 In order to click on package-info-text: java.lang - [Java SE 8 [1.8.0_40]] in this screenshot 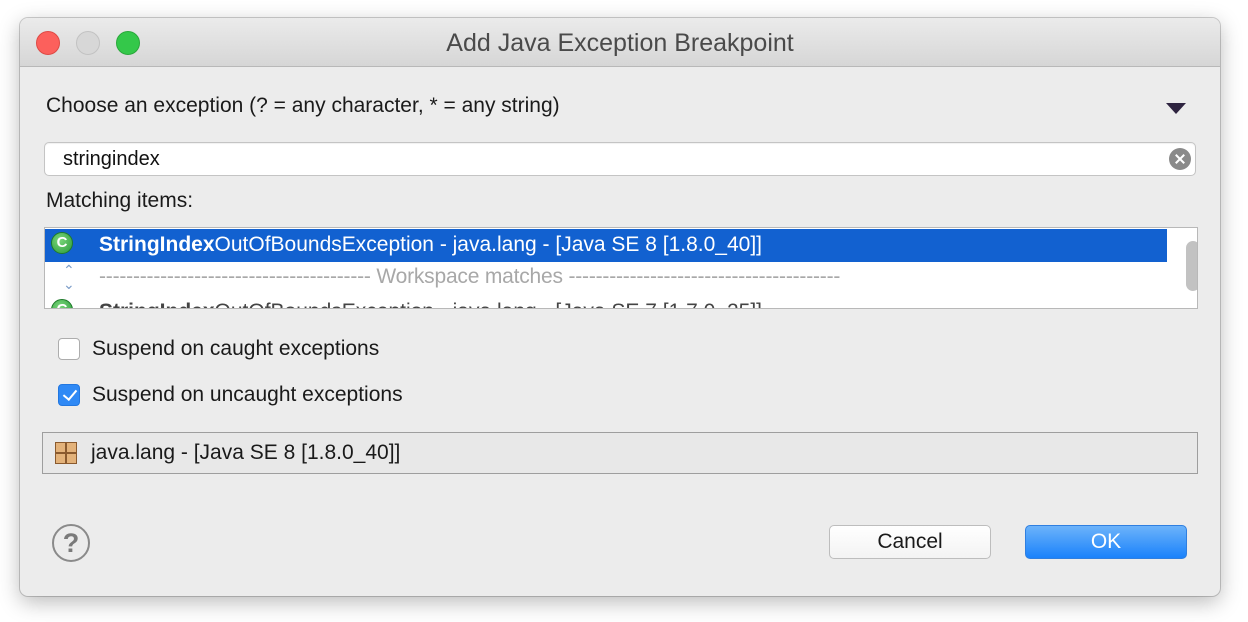, I will do `click(246, 452)`.